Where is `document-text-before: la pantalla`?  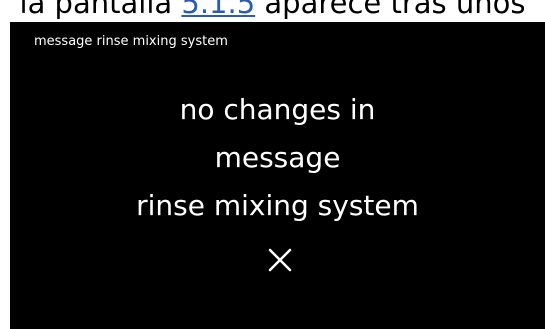 document-text-before: la pantalla is located at coordinates (100, 10).